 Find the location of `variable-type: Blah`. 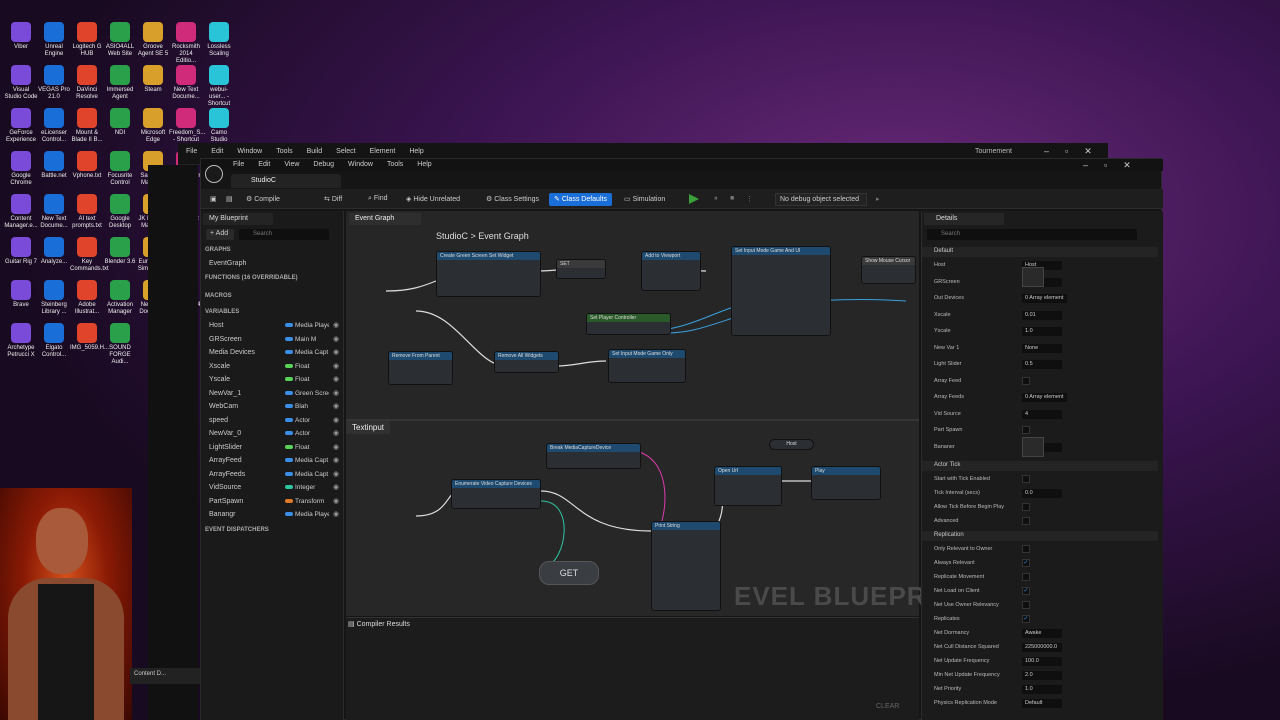

variable-type: Blah is located at coordinates (307, 406).